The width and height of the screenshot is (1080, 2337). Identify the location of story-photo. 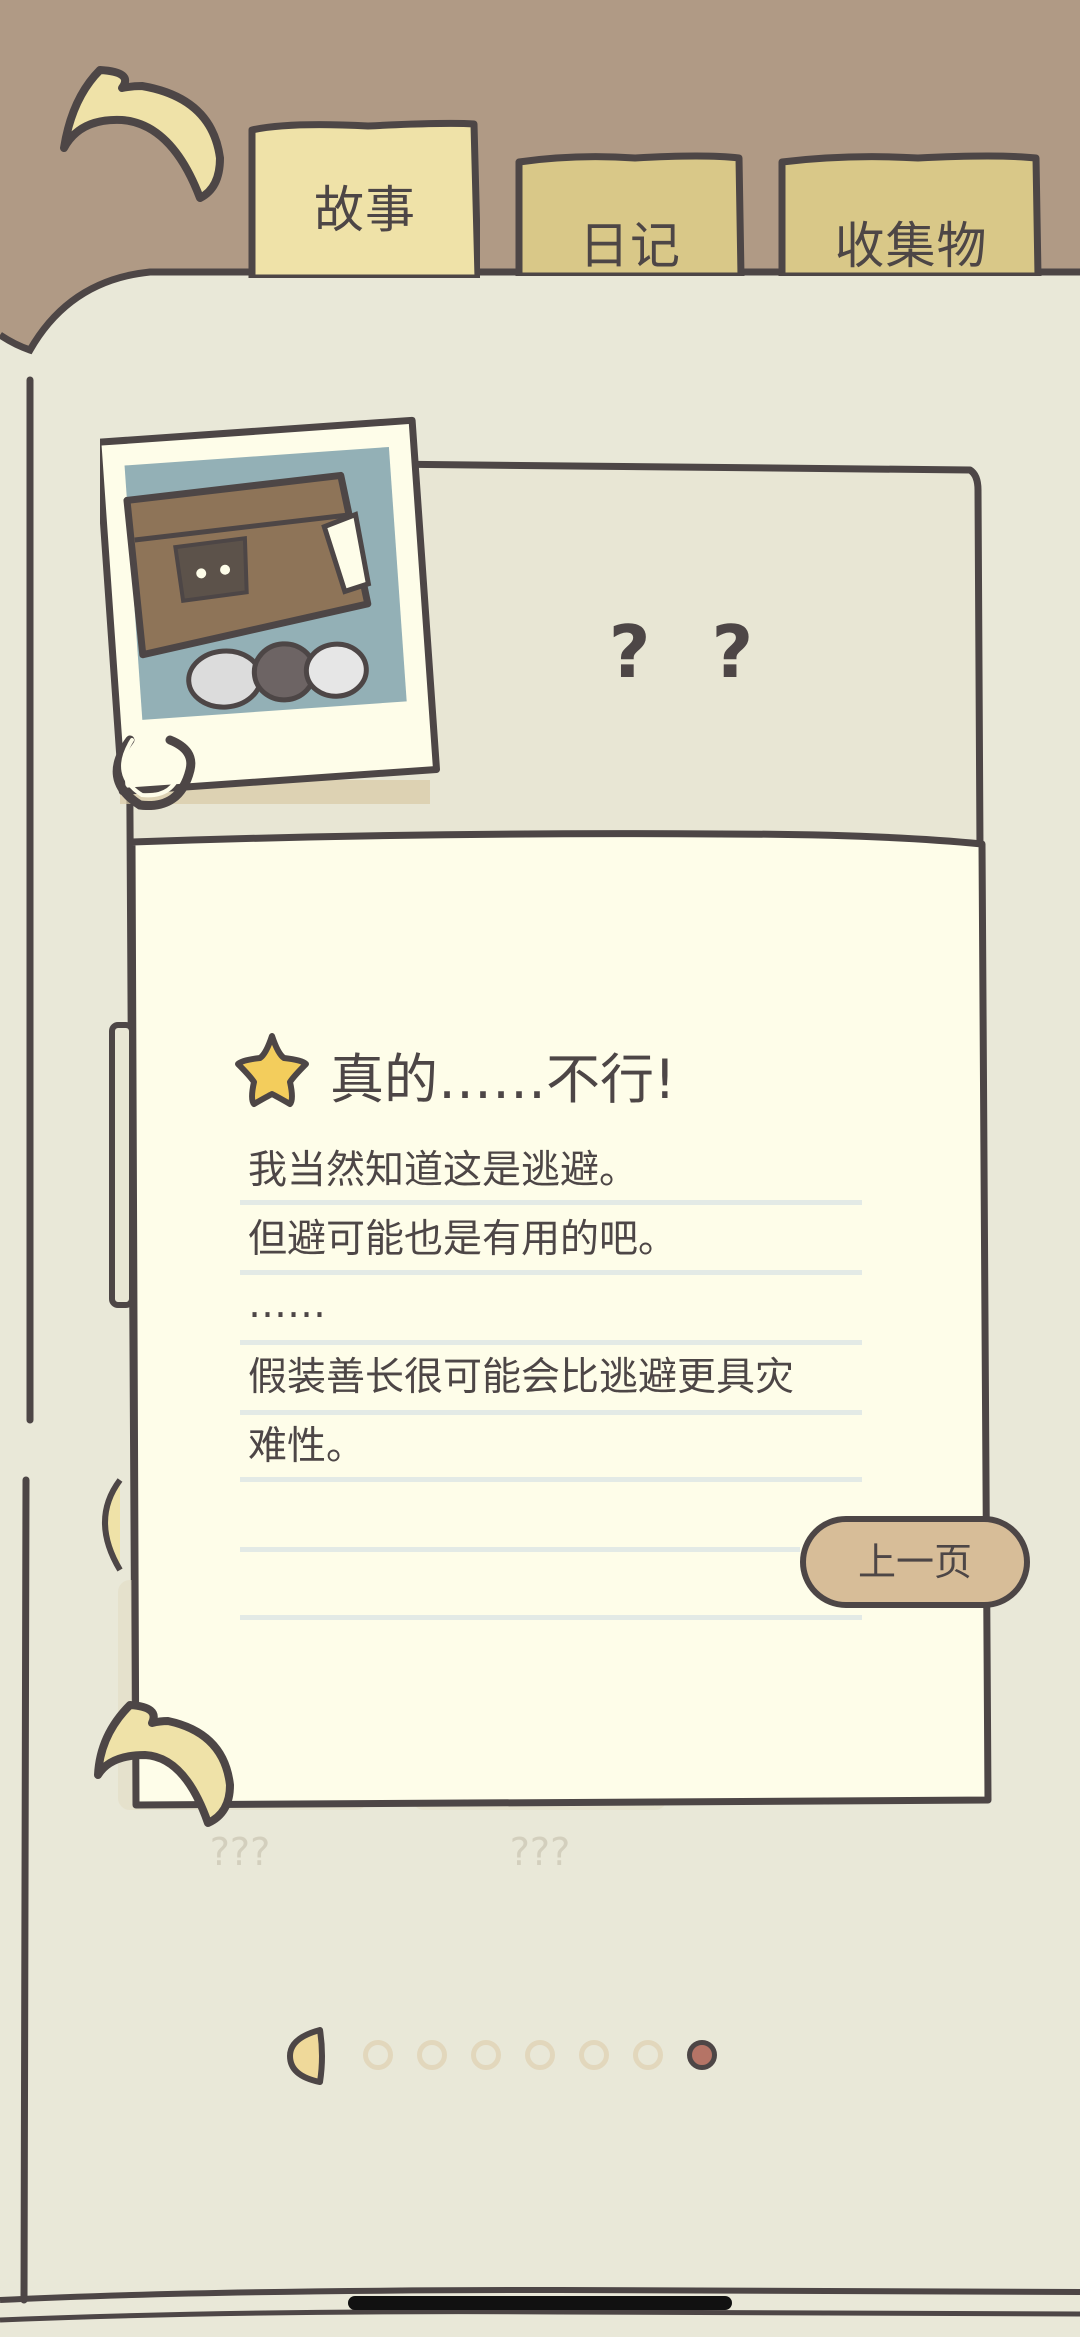
(270, 613).